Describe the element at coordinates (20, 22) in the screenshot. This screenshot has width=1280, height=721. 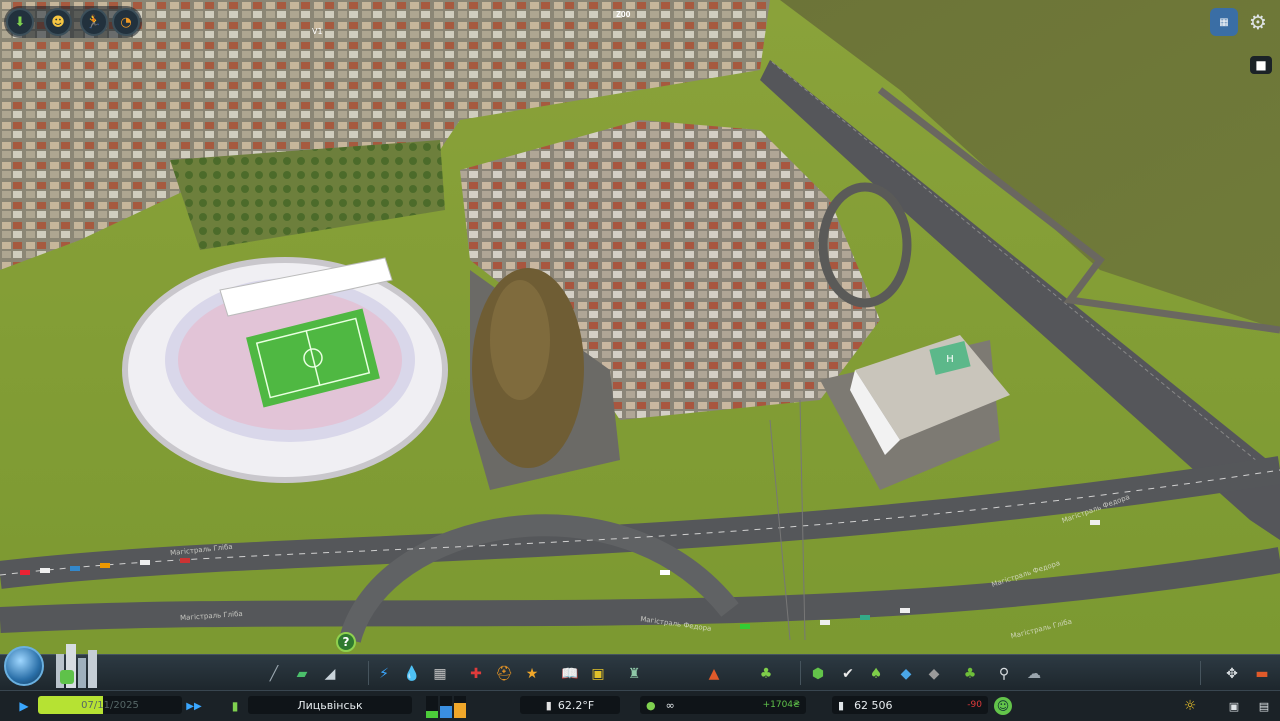
I see `info-views-icon: ⬇` at that location.